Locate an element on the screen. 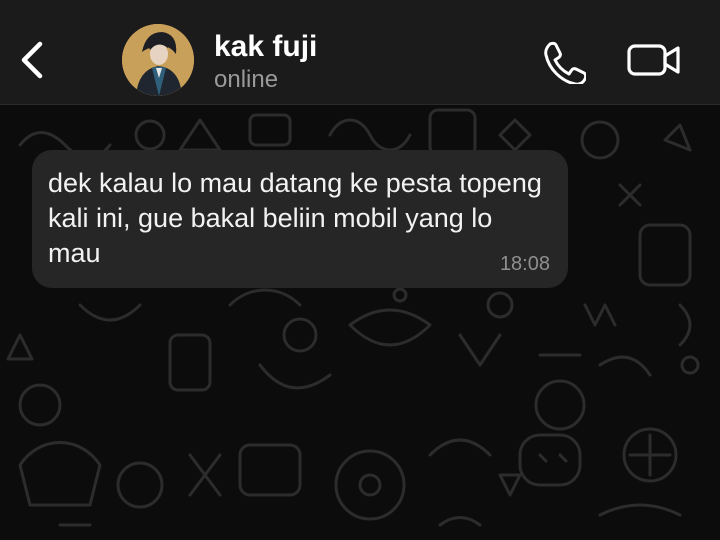 The width and height of the screenshot is (720, 540). video-call-button is located at coordinates (654, 60).